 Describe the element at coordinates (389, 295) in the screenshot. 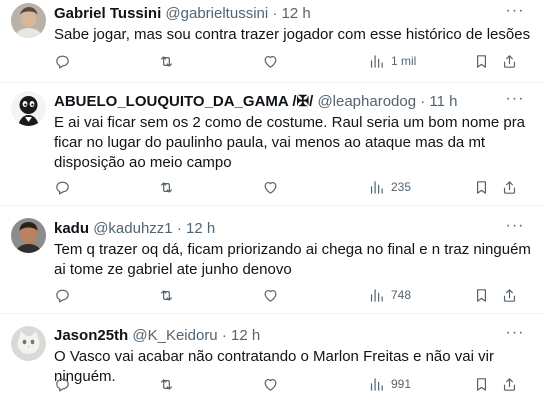

I see `views-button: 748` at that location.